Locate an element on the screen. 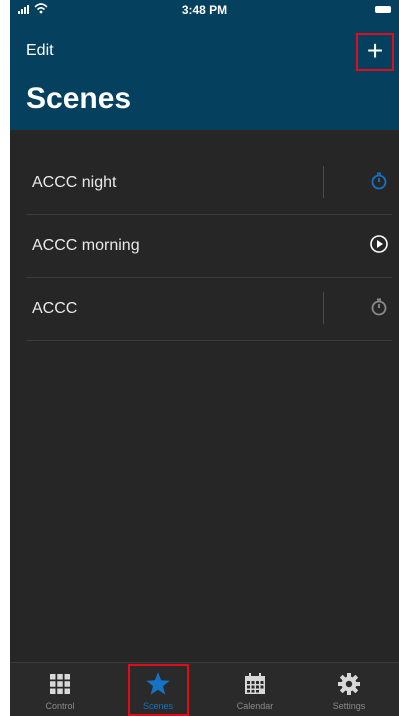 Image resolution: width=399 pixels, height=716 pixels. battery-icon is located at coordinates (383, 9).